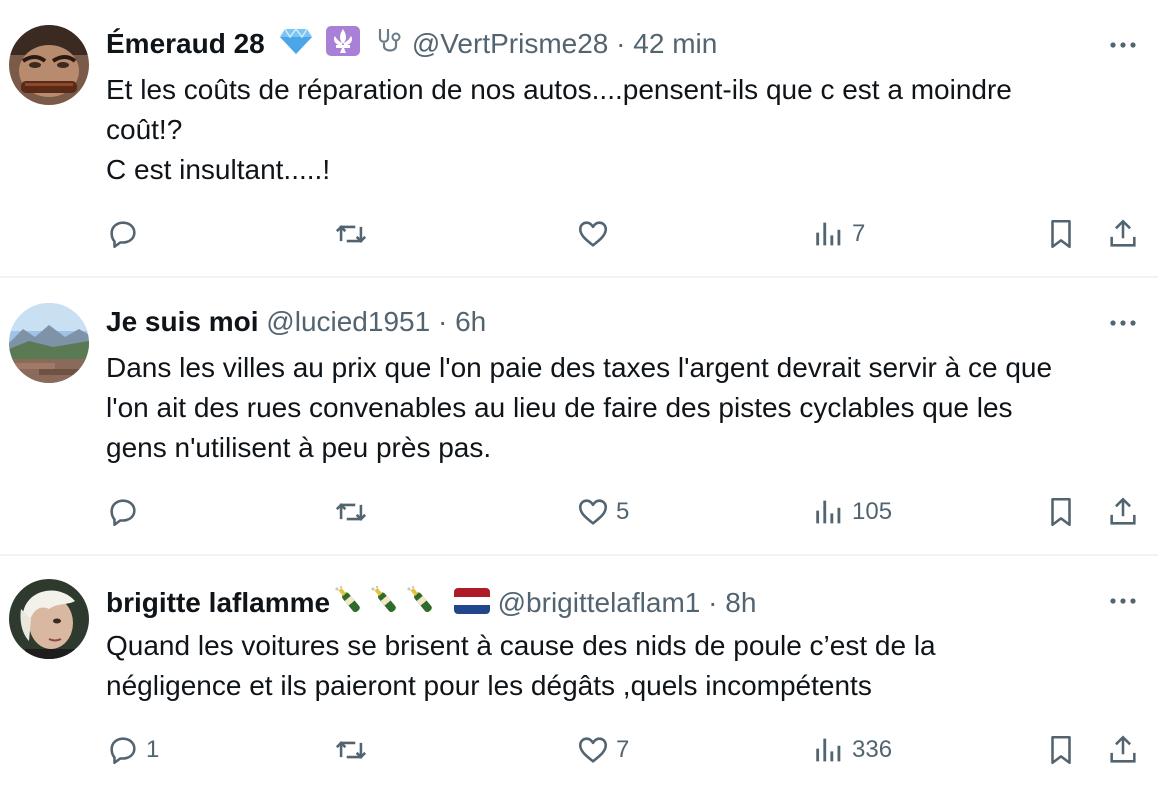 The width and height of the screenshot is (1158, 794). Describe the element at coordinates (185, 43) in the screenshot. I see `author-name: Émeraud 28` at that location.